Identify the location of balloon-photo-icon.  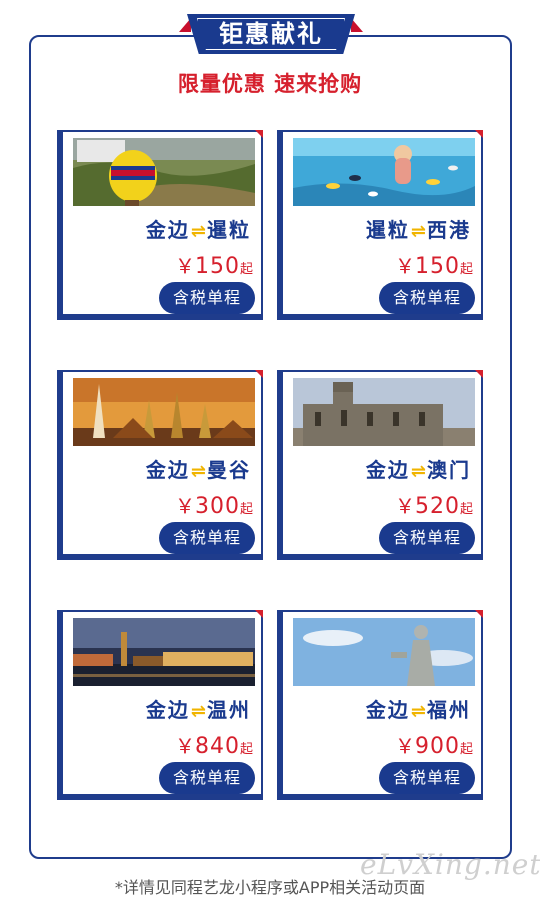
(164, 172).